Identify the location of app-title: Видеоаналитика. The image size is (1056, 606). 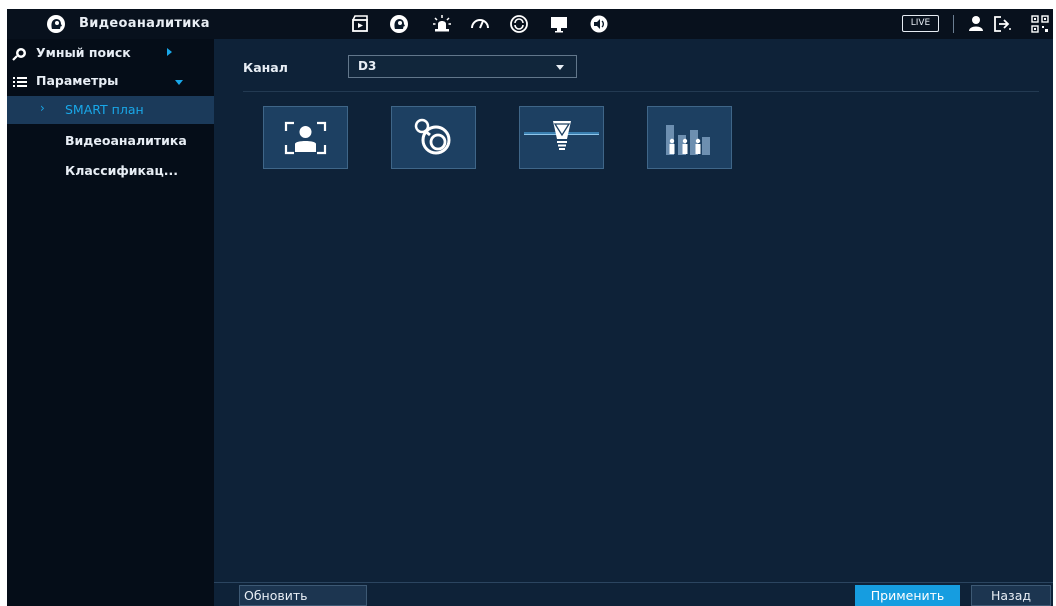
(144, 23).